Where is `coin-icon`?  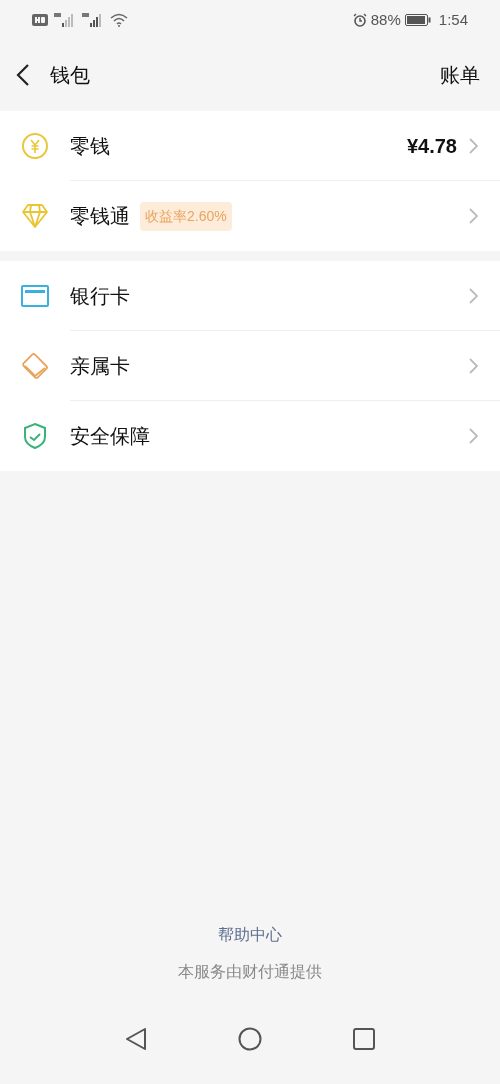 coin-icon is located at coordinates (35, 146).